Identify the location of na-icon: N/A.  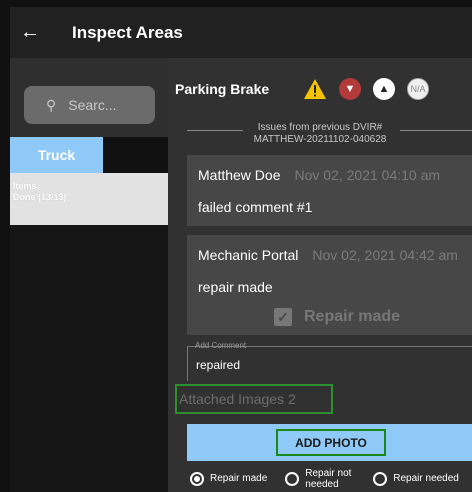
(418, 89).